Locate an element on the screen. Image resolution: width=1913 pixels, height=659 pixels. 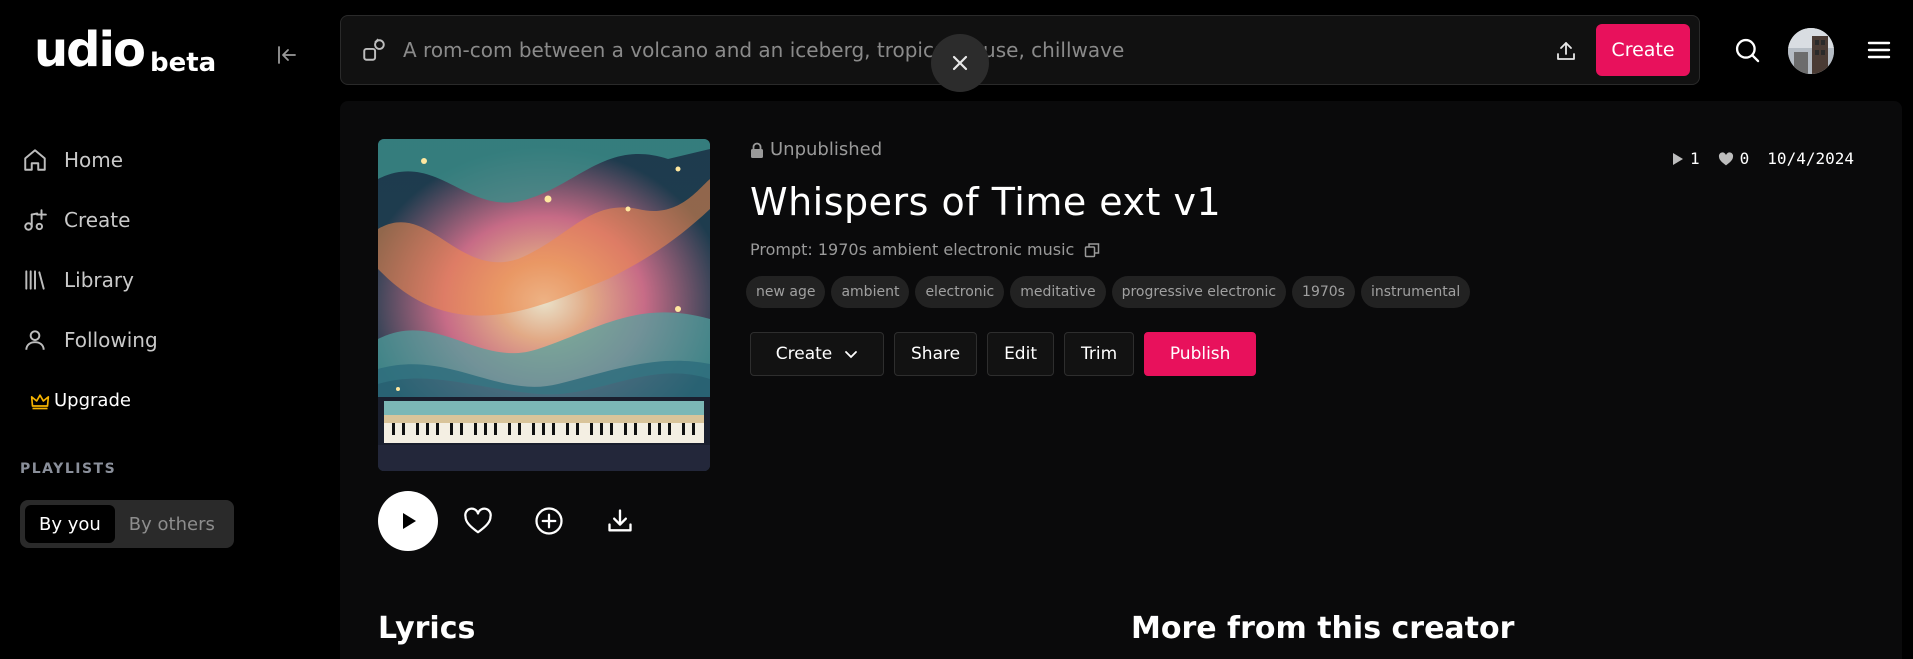
prompt-bar: Create is located at coordinates (1020, 50).